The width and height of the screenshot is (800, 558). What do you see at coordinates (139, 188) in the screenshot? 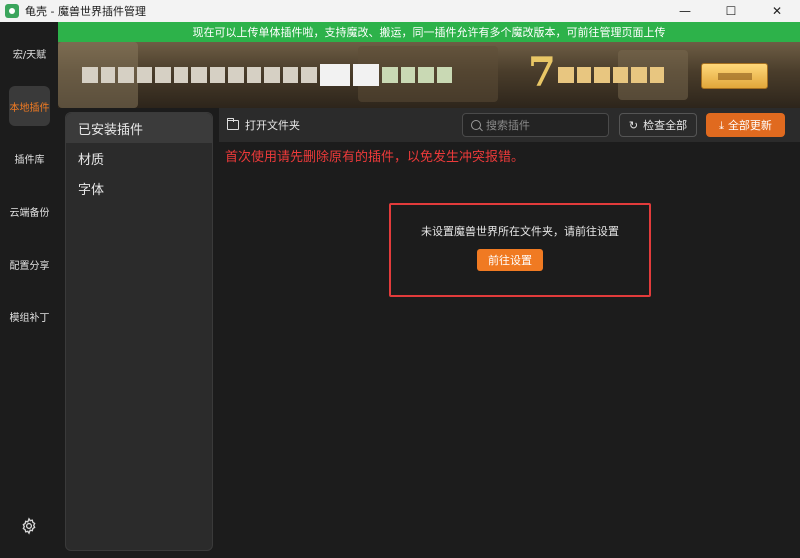
I see `category-fonts: 字体` at bounding box center [139, 188].